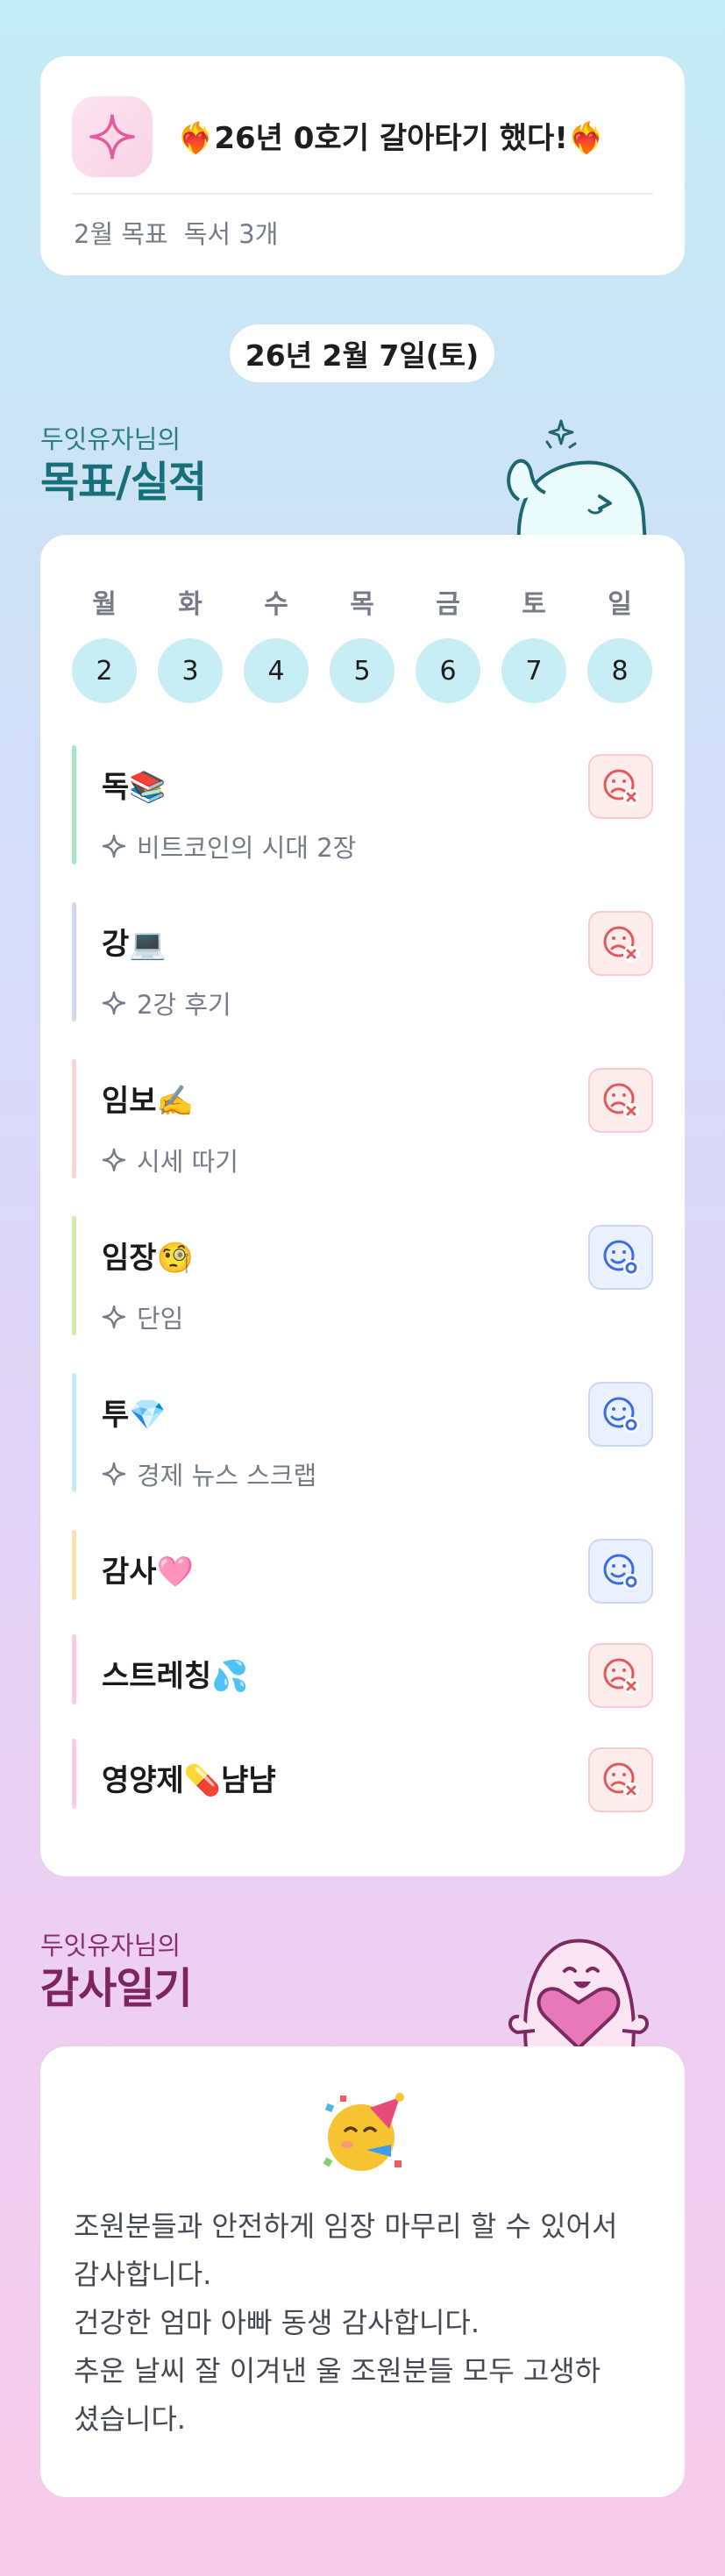  I want to click on goal-name: 강💻, so click(134, 944).